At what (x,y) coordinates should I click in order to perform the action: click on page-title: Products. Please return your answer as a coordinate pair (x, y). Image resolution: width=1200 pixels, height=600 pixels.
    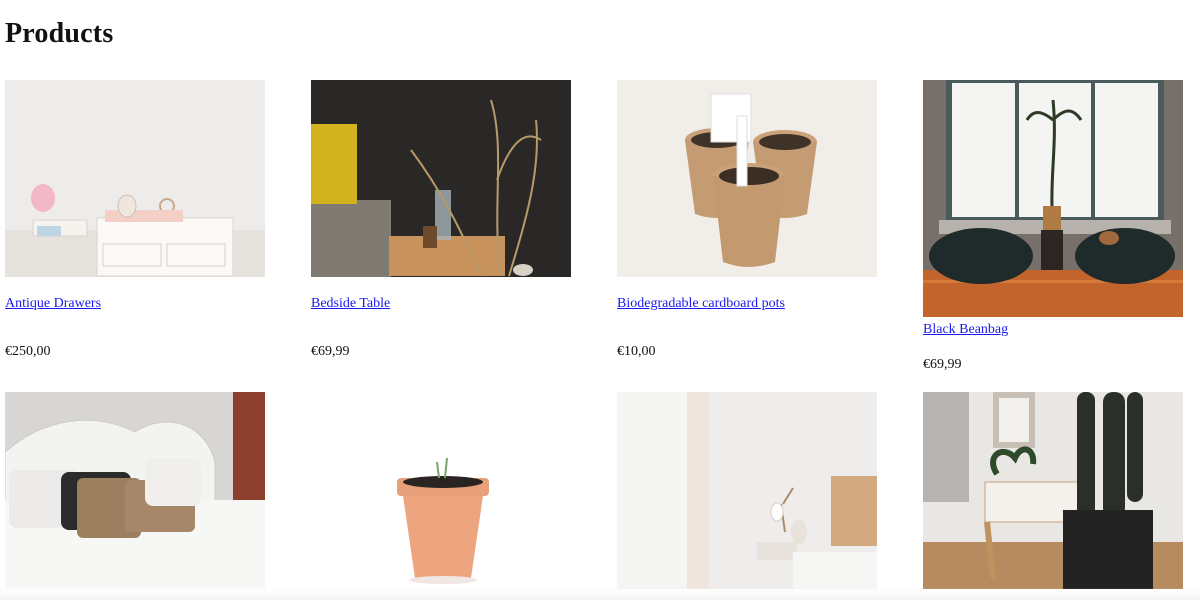
    Looking at the image, I should click on (59, 33).